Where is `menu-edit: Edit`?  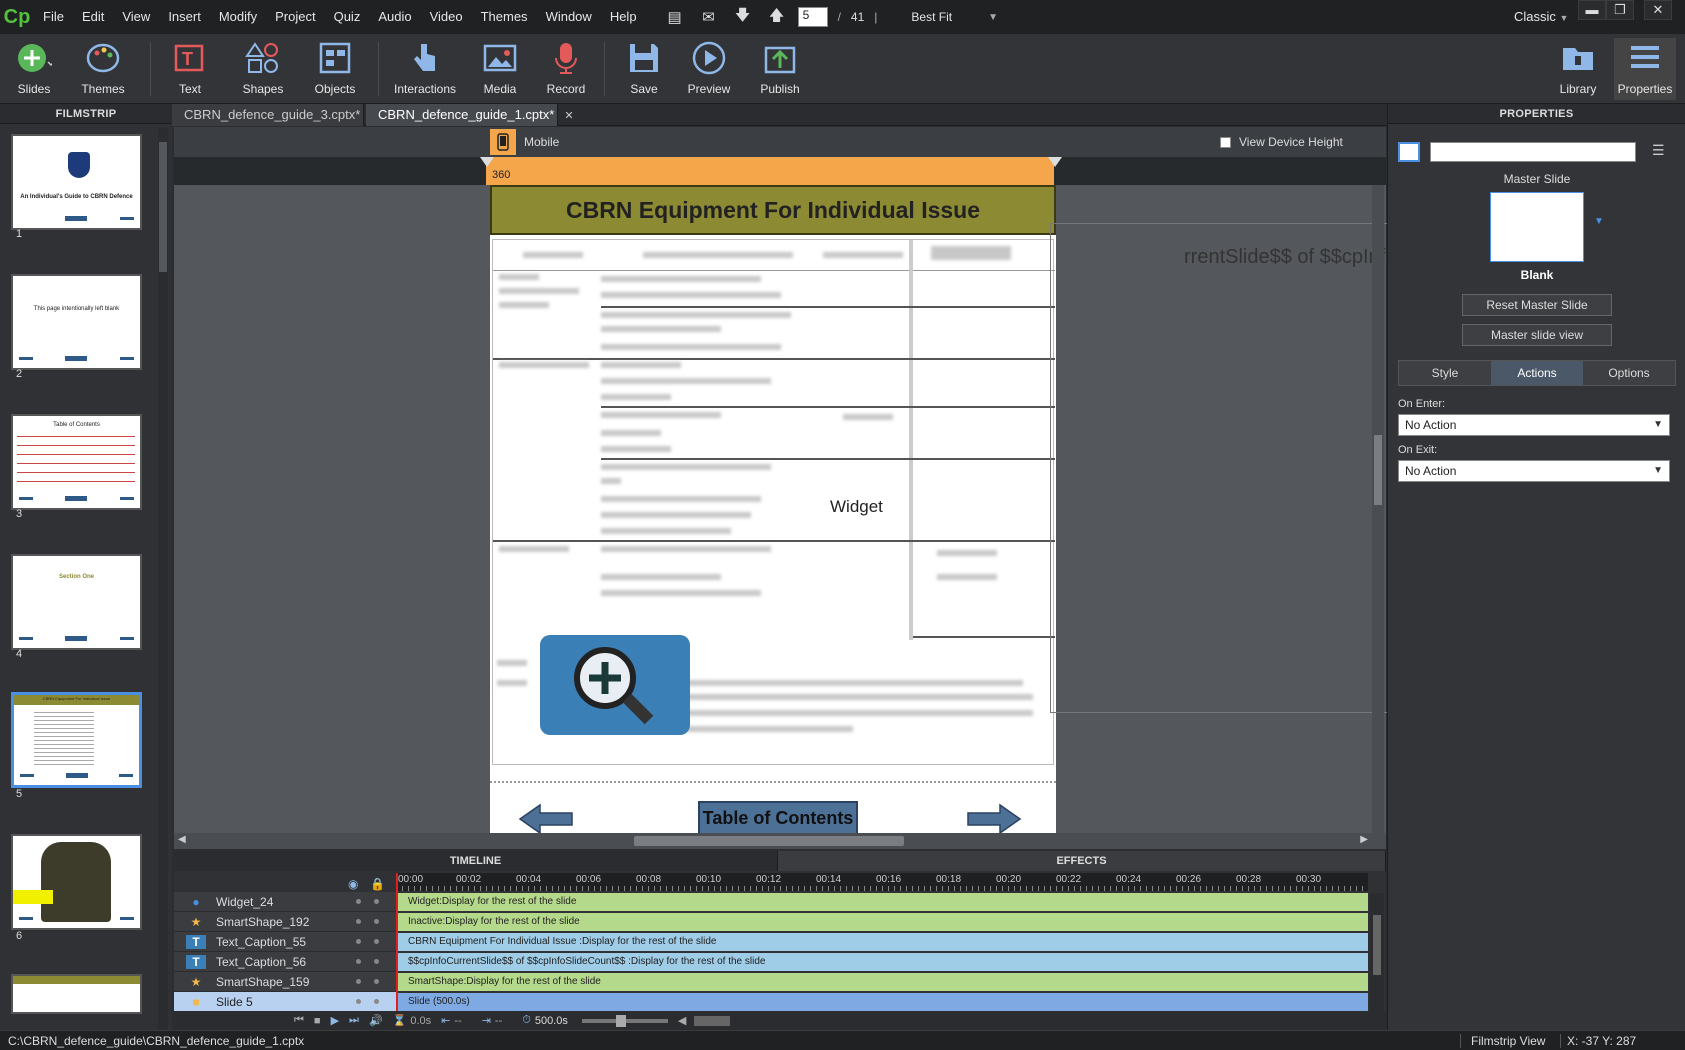 menu-edit: Edit is located at coordinates (93, 17).